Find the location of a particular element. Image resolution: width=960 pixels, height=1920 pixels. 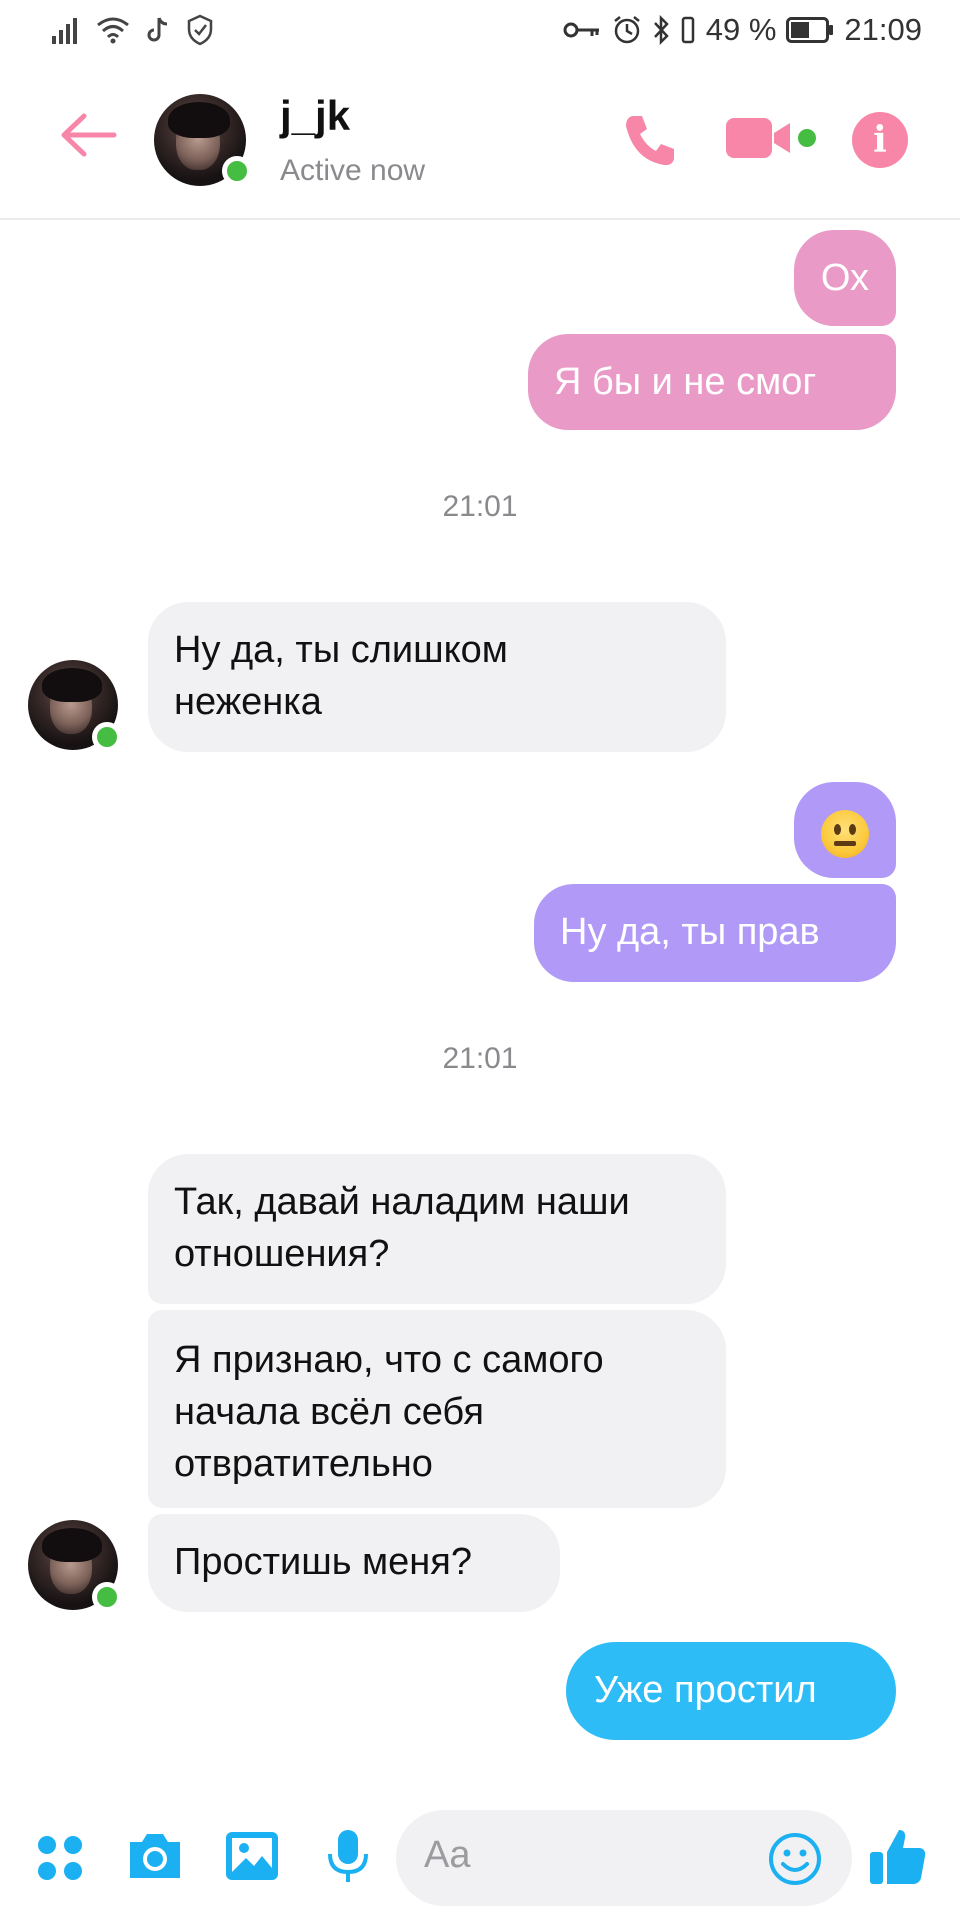

video-call-button is located at coordinates (772, 139).